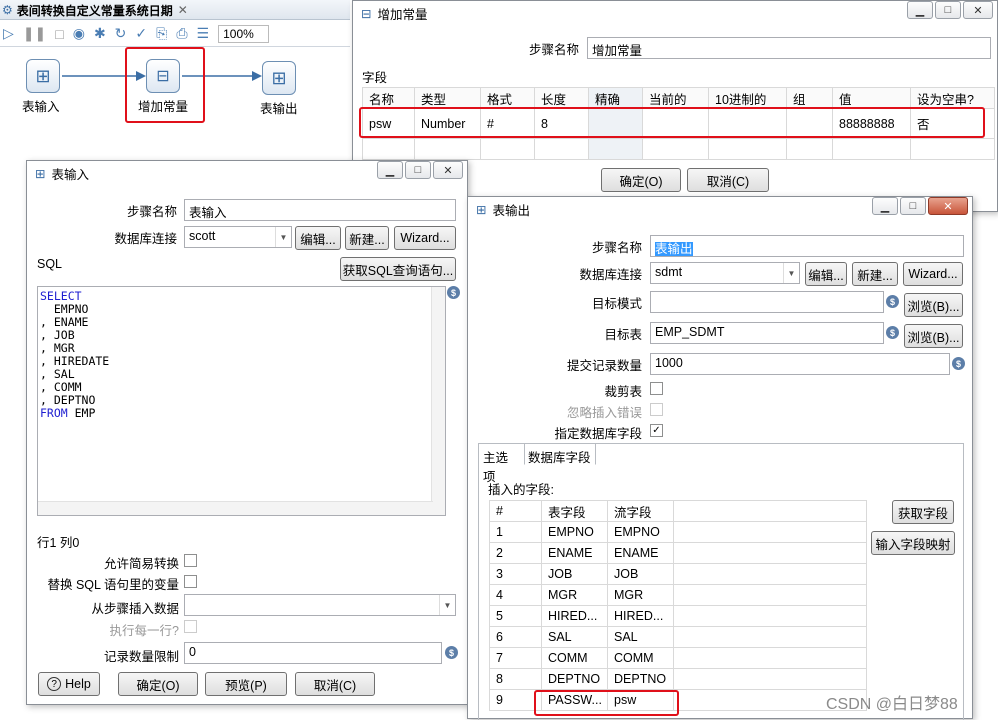  Describe the element at coordinates (800, 364) in the screenshot. I see `commit-size-input: 1000` at that location.